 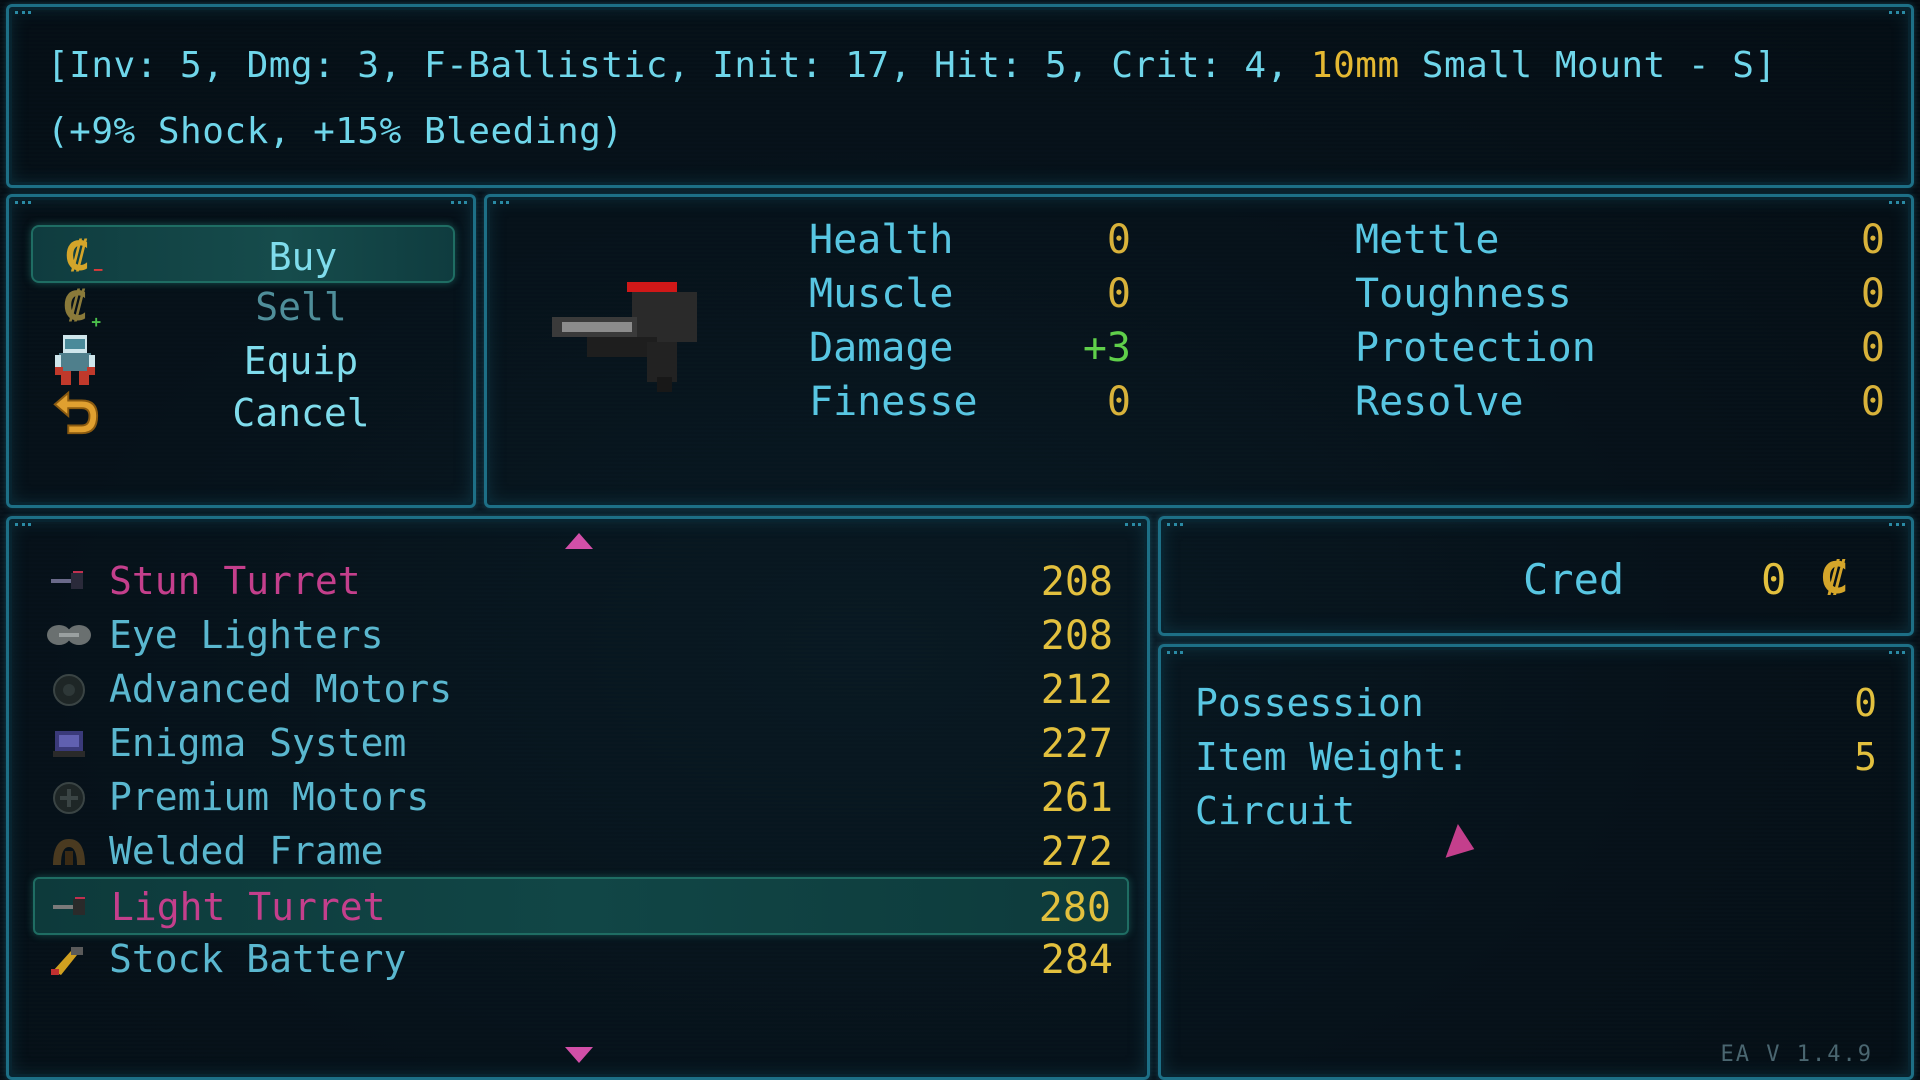 I want to click on item-price: 272, so click(x=1076, y=852).